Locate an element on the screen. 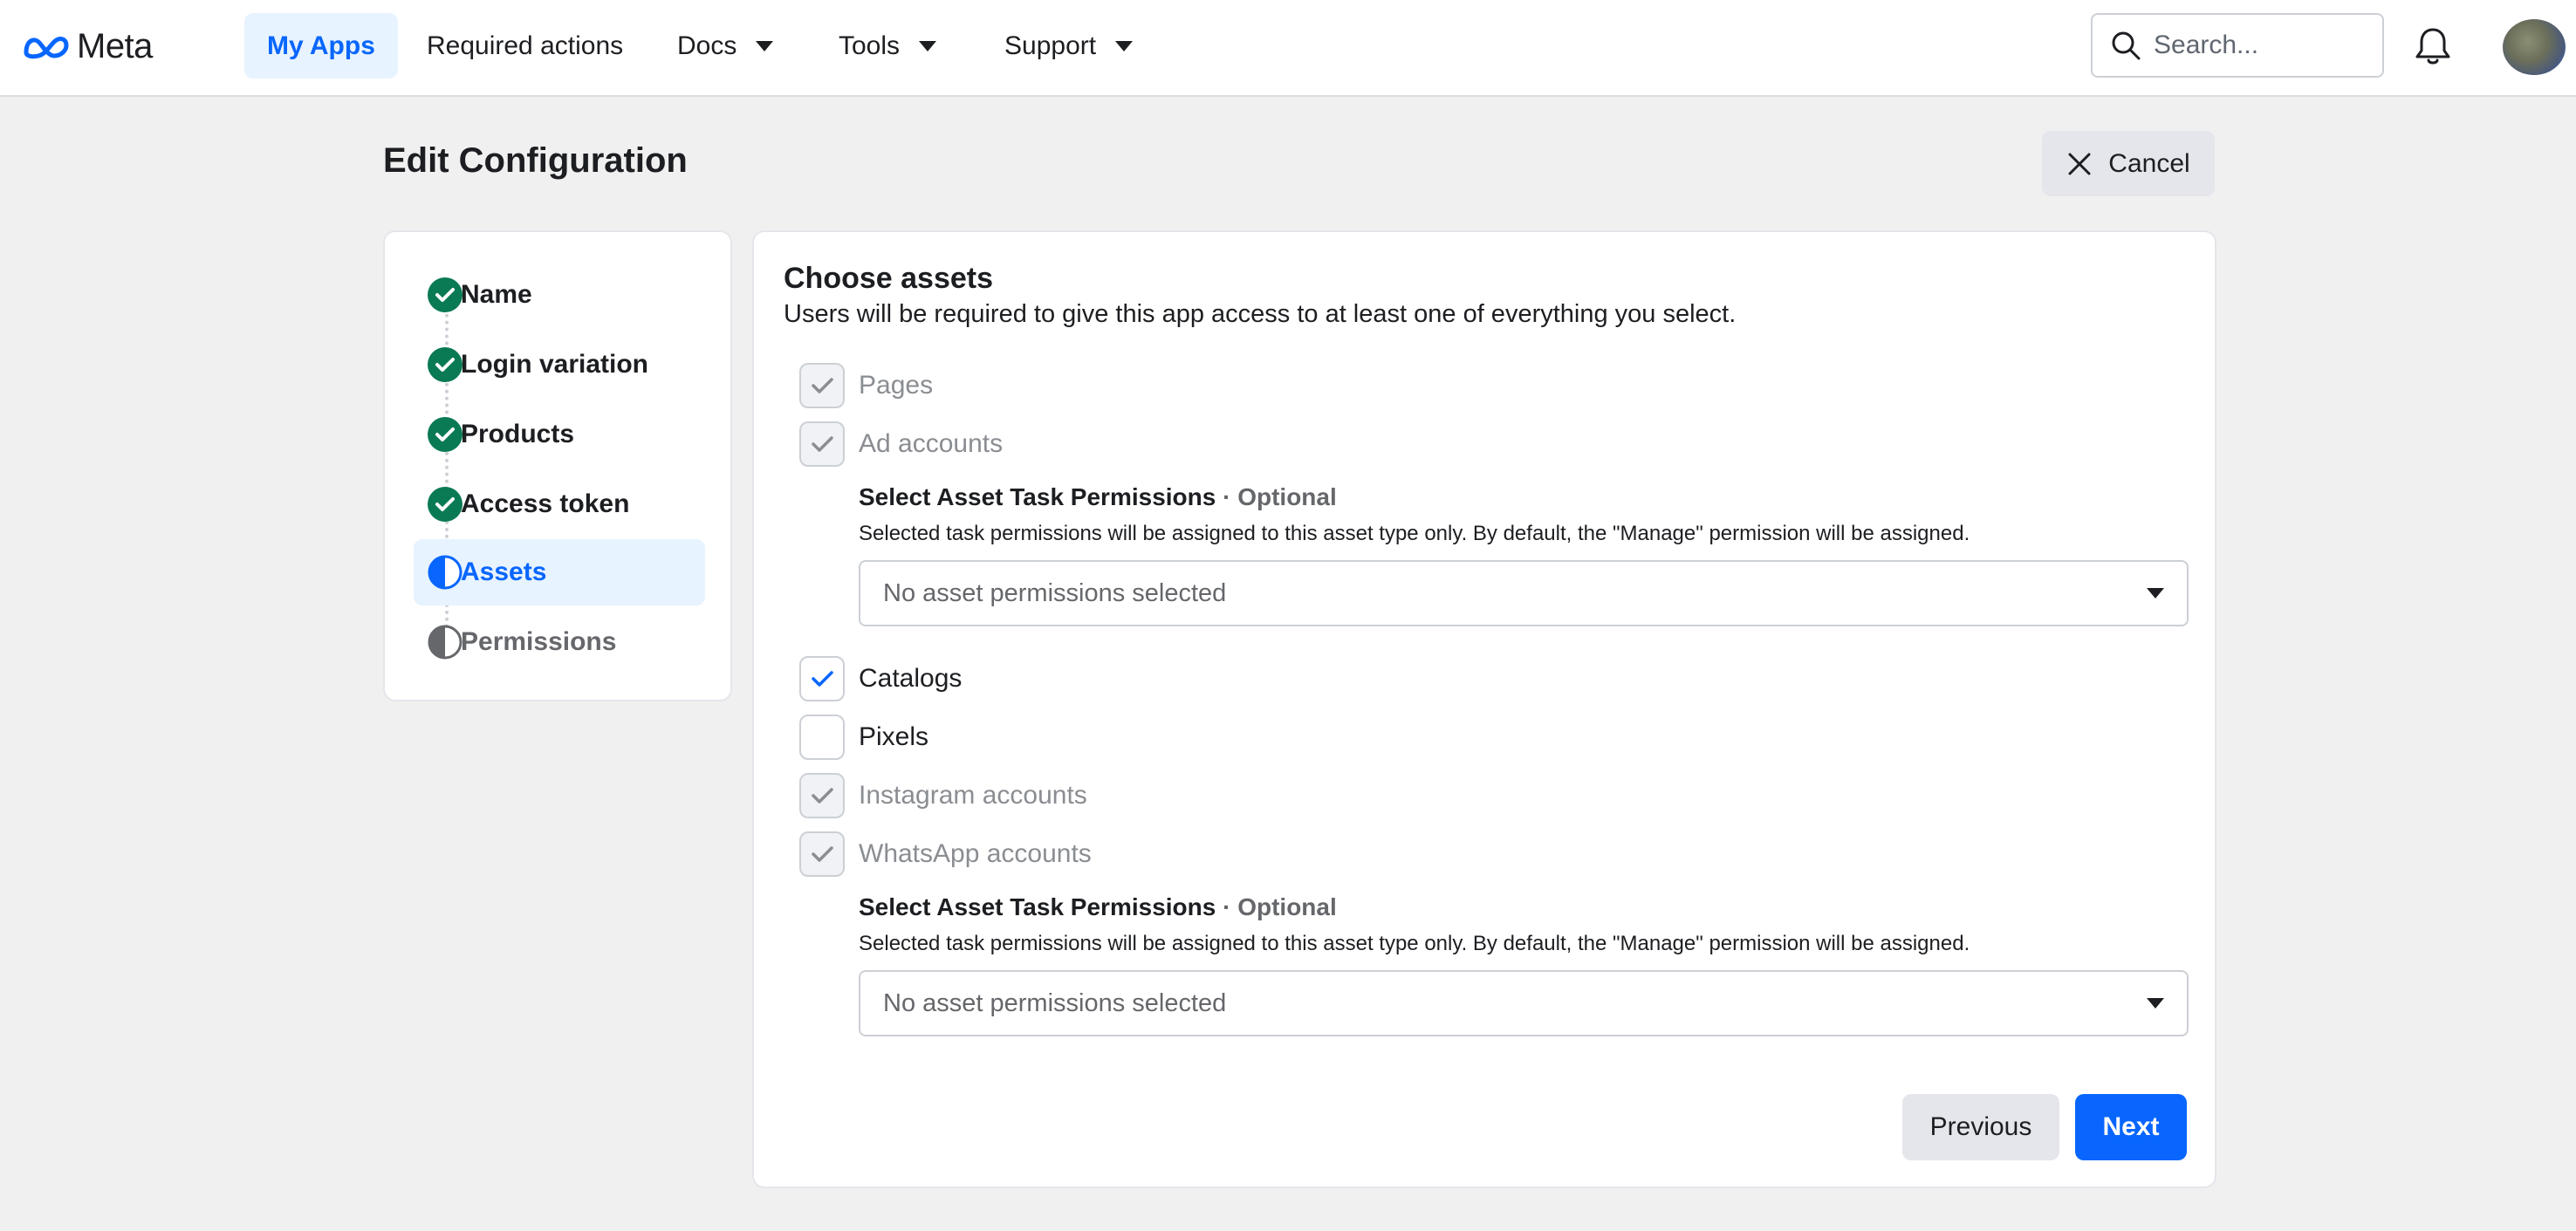 This screenshot has width=2576, height=1231. cancel-button: Cancel is located at coordinates (2128, 163).